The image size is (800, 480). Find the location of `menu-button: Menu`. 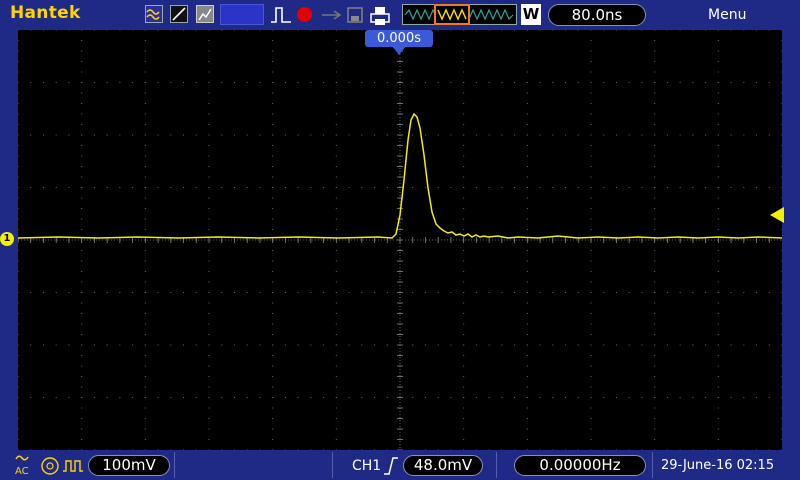

menu-button: Menu is located at coordinates (727, 15).